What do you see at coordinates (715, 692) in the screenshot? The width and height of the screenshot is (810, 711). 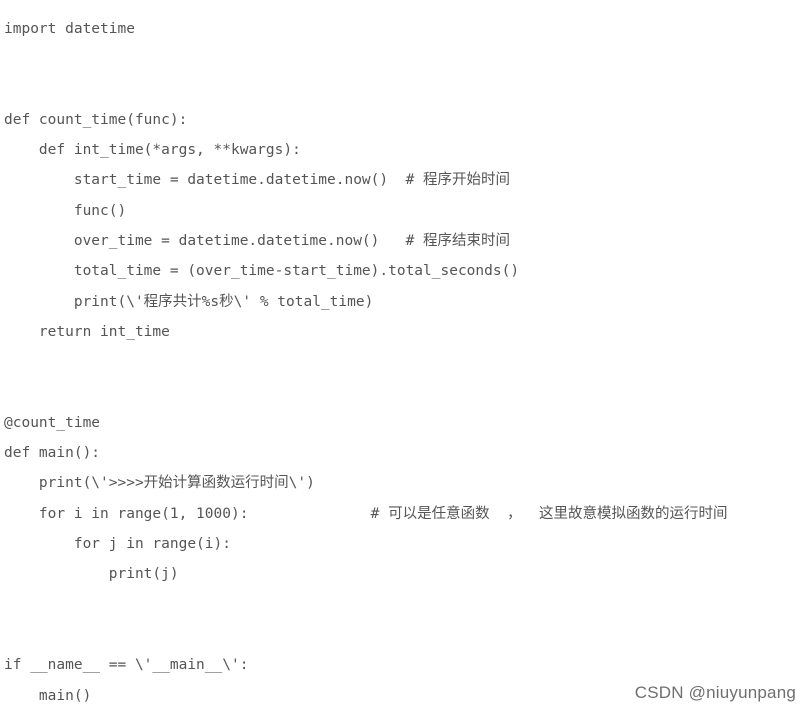 I see `watermark: CSDN @niuyunpang` at bounding box center [715, 692].